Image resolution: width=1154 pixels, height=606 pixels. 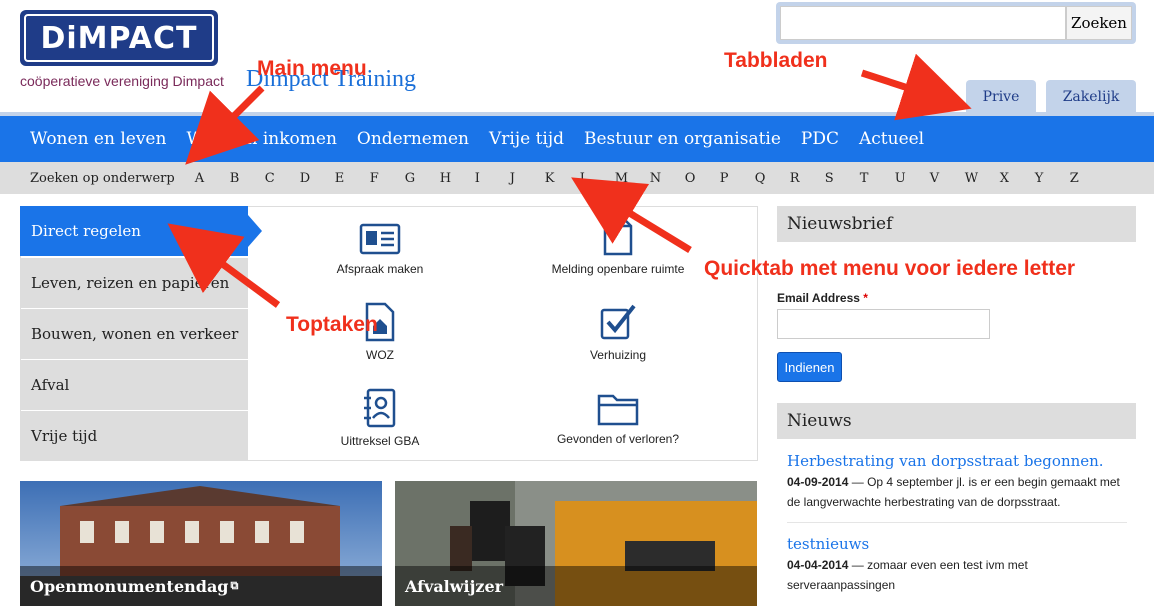 What do you see at coordinates (129, 586) in the screenshot?
I see `promo-label: Openmonumentendag` at bounding box center [129, 586].